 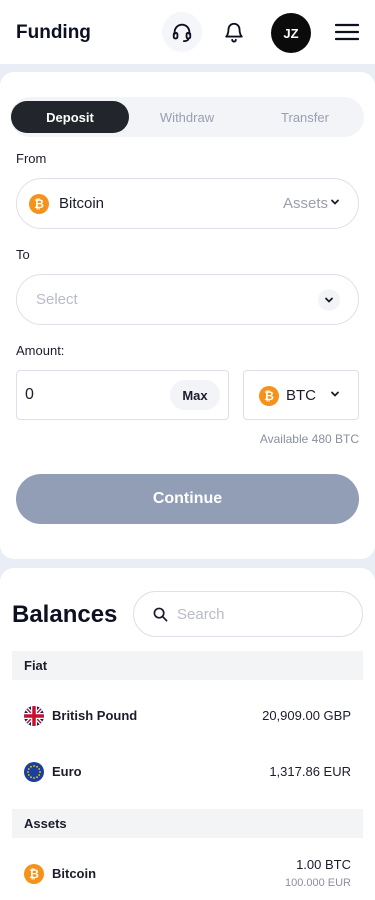 I want to click on section-header-assets: Assets, so click(x=187, y=823).